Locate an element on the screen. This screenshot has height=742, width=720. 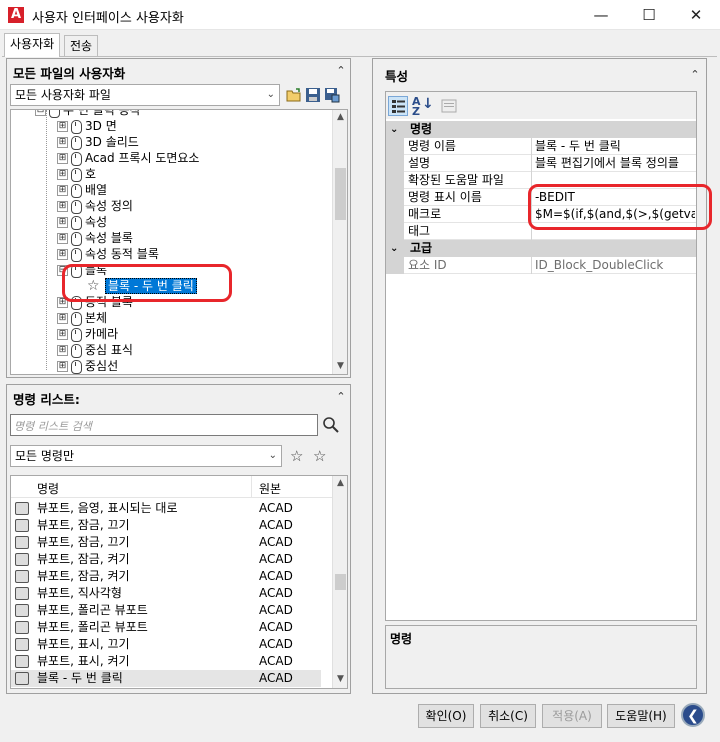
property-row: 설명 블록 편집기에서 블록 정의를 is located at coordinates (541, 163).